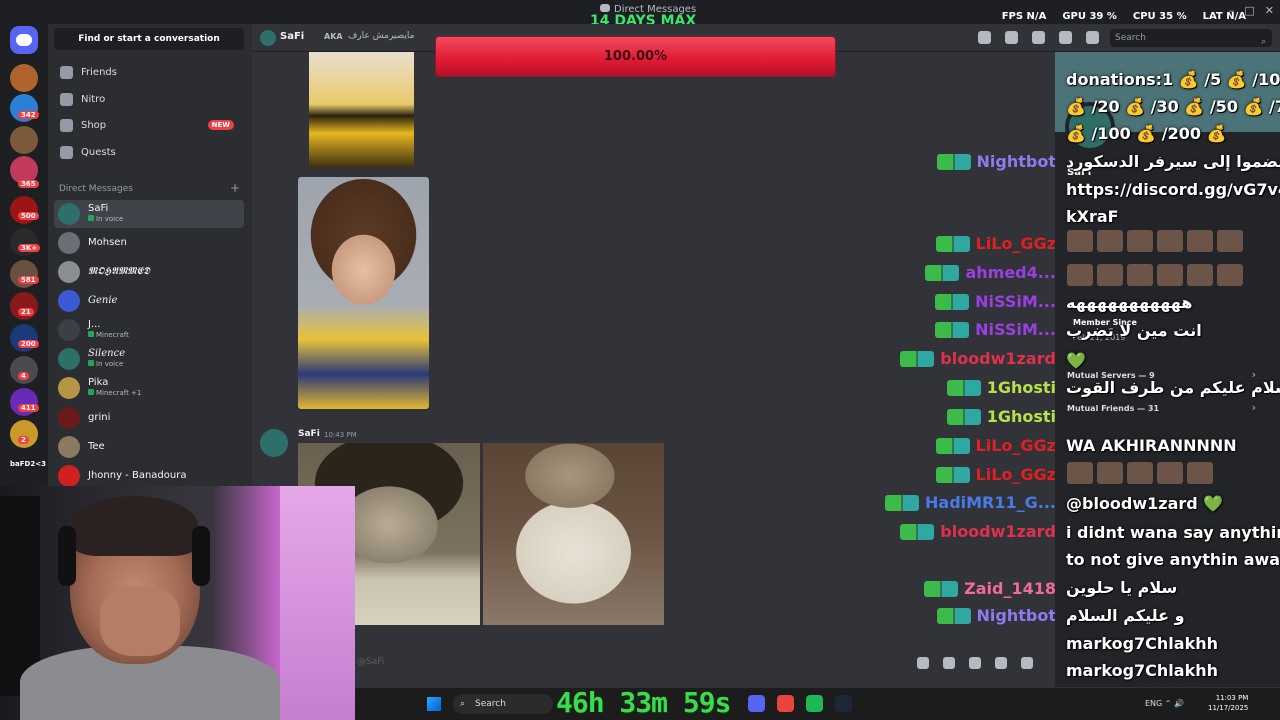 This screenshot has height=720, width=1280. I want to click on stream-chat-message: WA AKHIRANNNNN, so click(1151, 445).